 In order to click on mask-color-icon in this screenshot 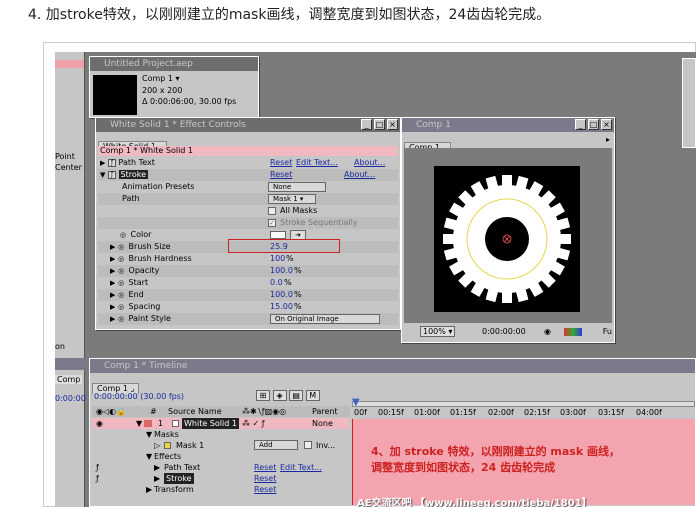, I will do `click(167, 445)`.